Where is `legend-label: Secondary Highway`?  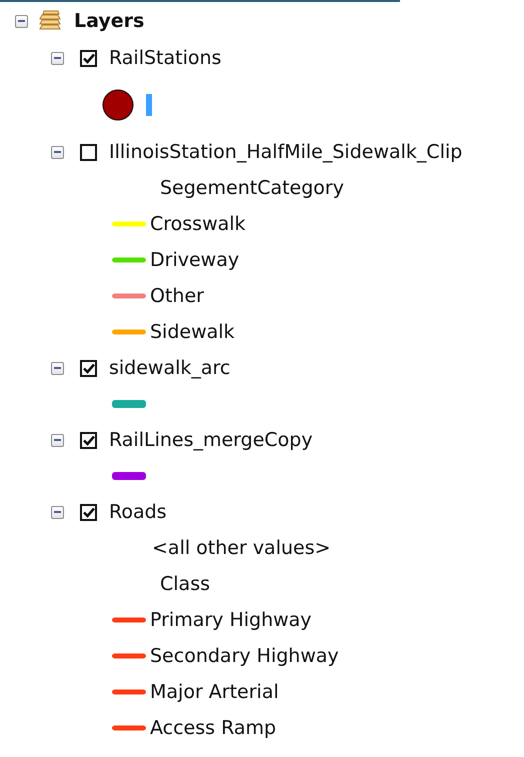 legend-label: Secondary Highway is located at coordinates (244, 656).